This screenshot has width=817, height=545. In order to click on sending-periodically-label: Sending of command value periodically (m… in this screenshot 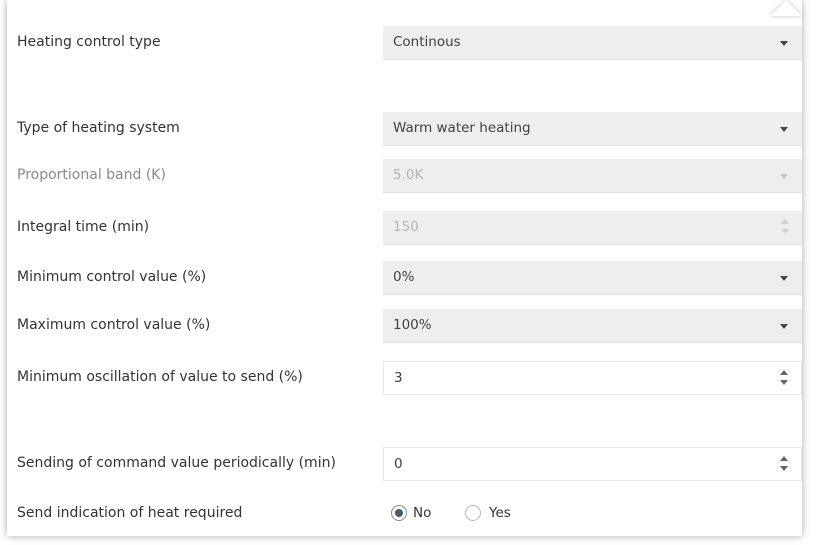, I will do `click(176, 463)`.